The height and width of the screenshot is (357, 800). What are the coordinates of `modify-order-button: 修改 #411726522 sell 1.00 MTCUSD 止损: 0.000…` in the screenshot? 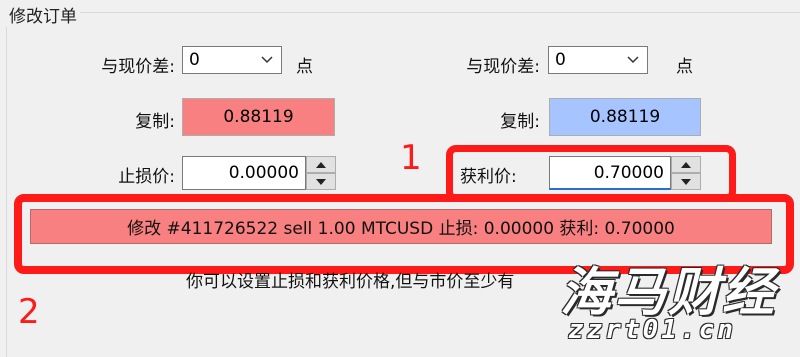 It's located at (401, 226).